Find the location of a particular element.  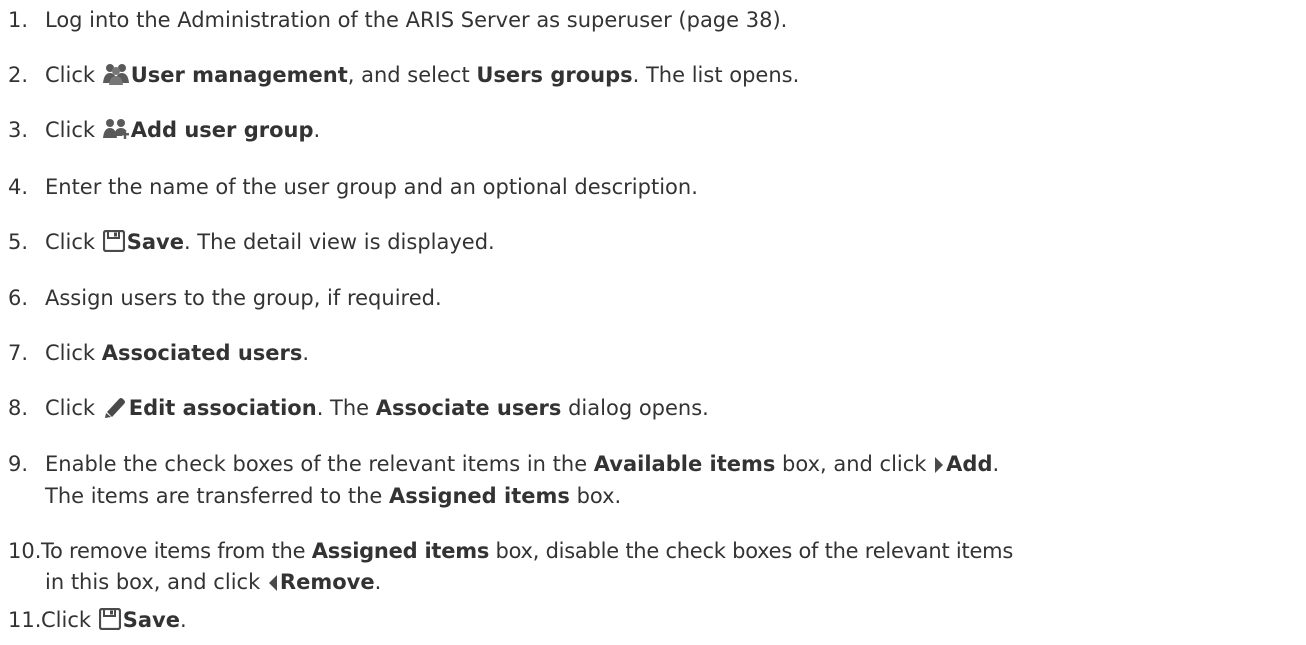

step-number: 1. is located at coordinates (18, 20).